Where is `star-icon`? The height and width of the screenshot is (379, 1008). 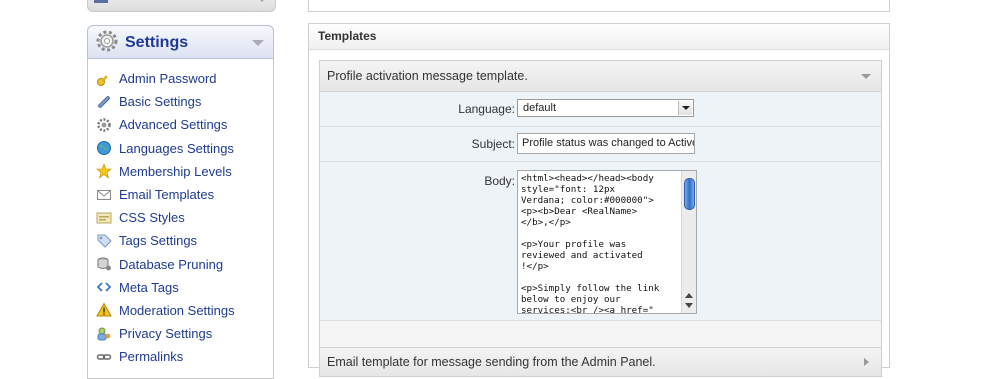 star-icon is located at coordinates (104, 171).